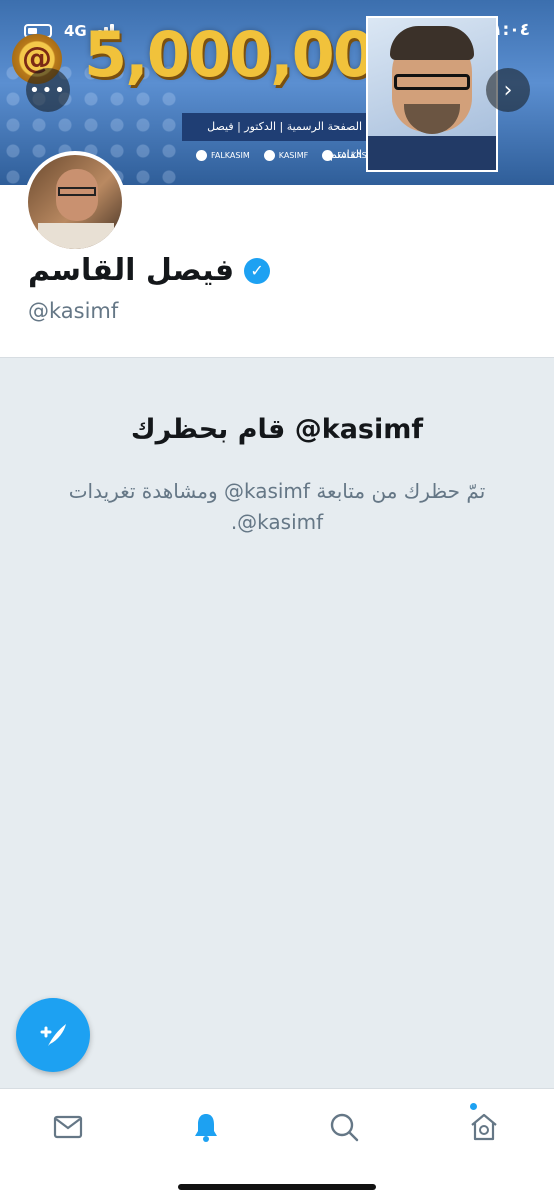  I want to click on tab-messages, so click(68, 1127).